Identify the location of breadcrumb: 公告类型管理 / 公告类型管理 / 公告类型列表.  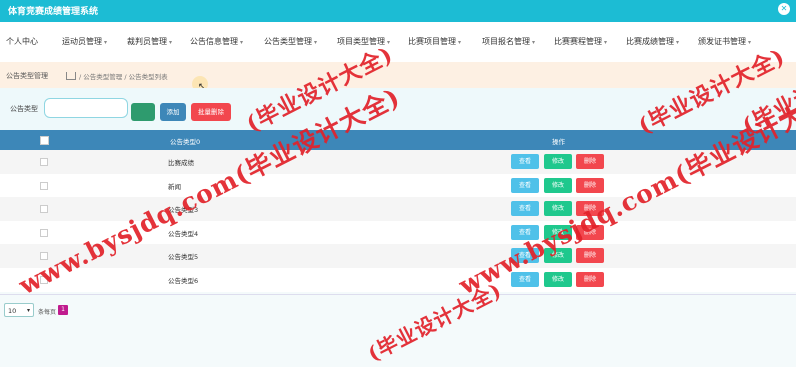
(398, 75).